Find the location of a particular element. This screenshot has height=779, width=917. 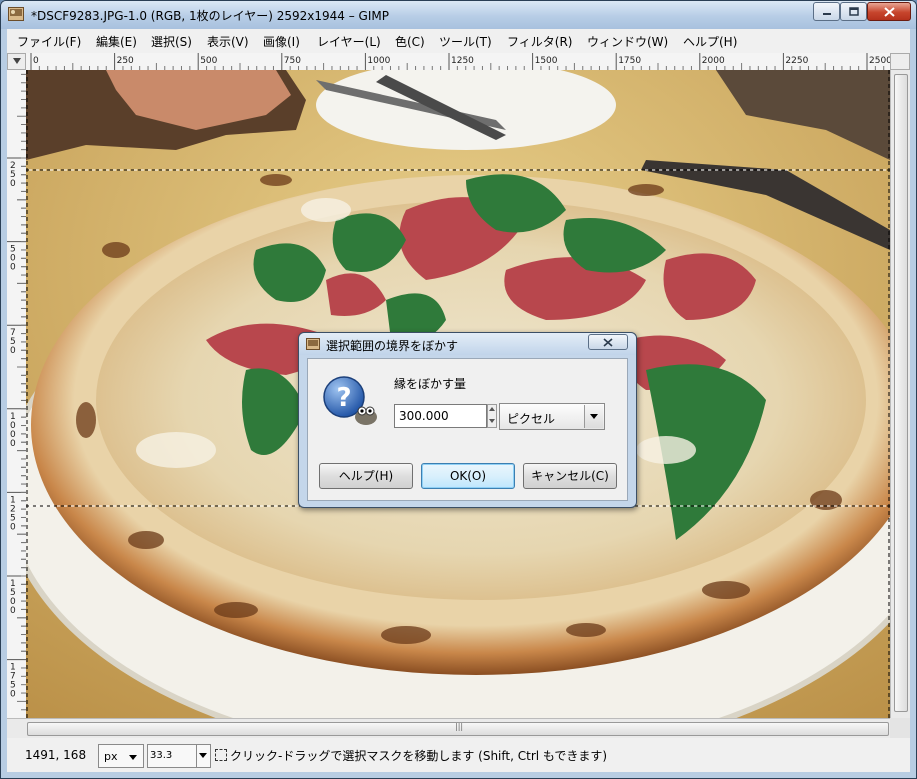

feather-amount-spinner is located at coordinates (492, 416).